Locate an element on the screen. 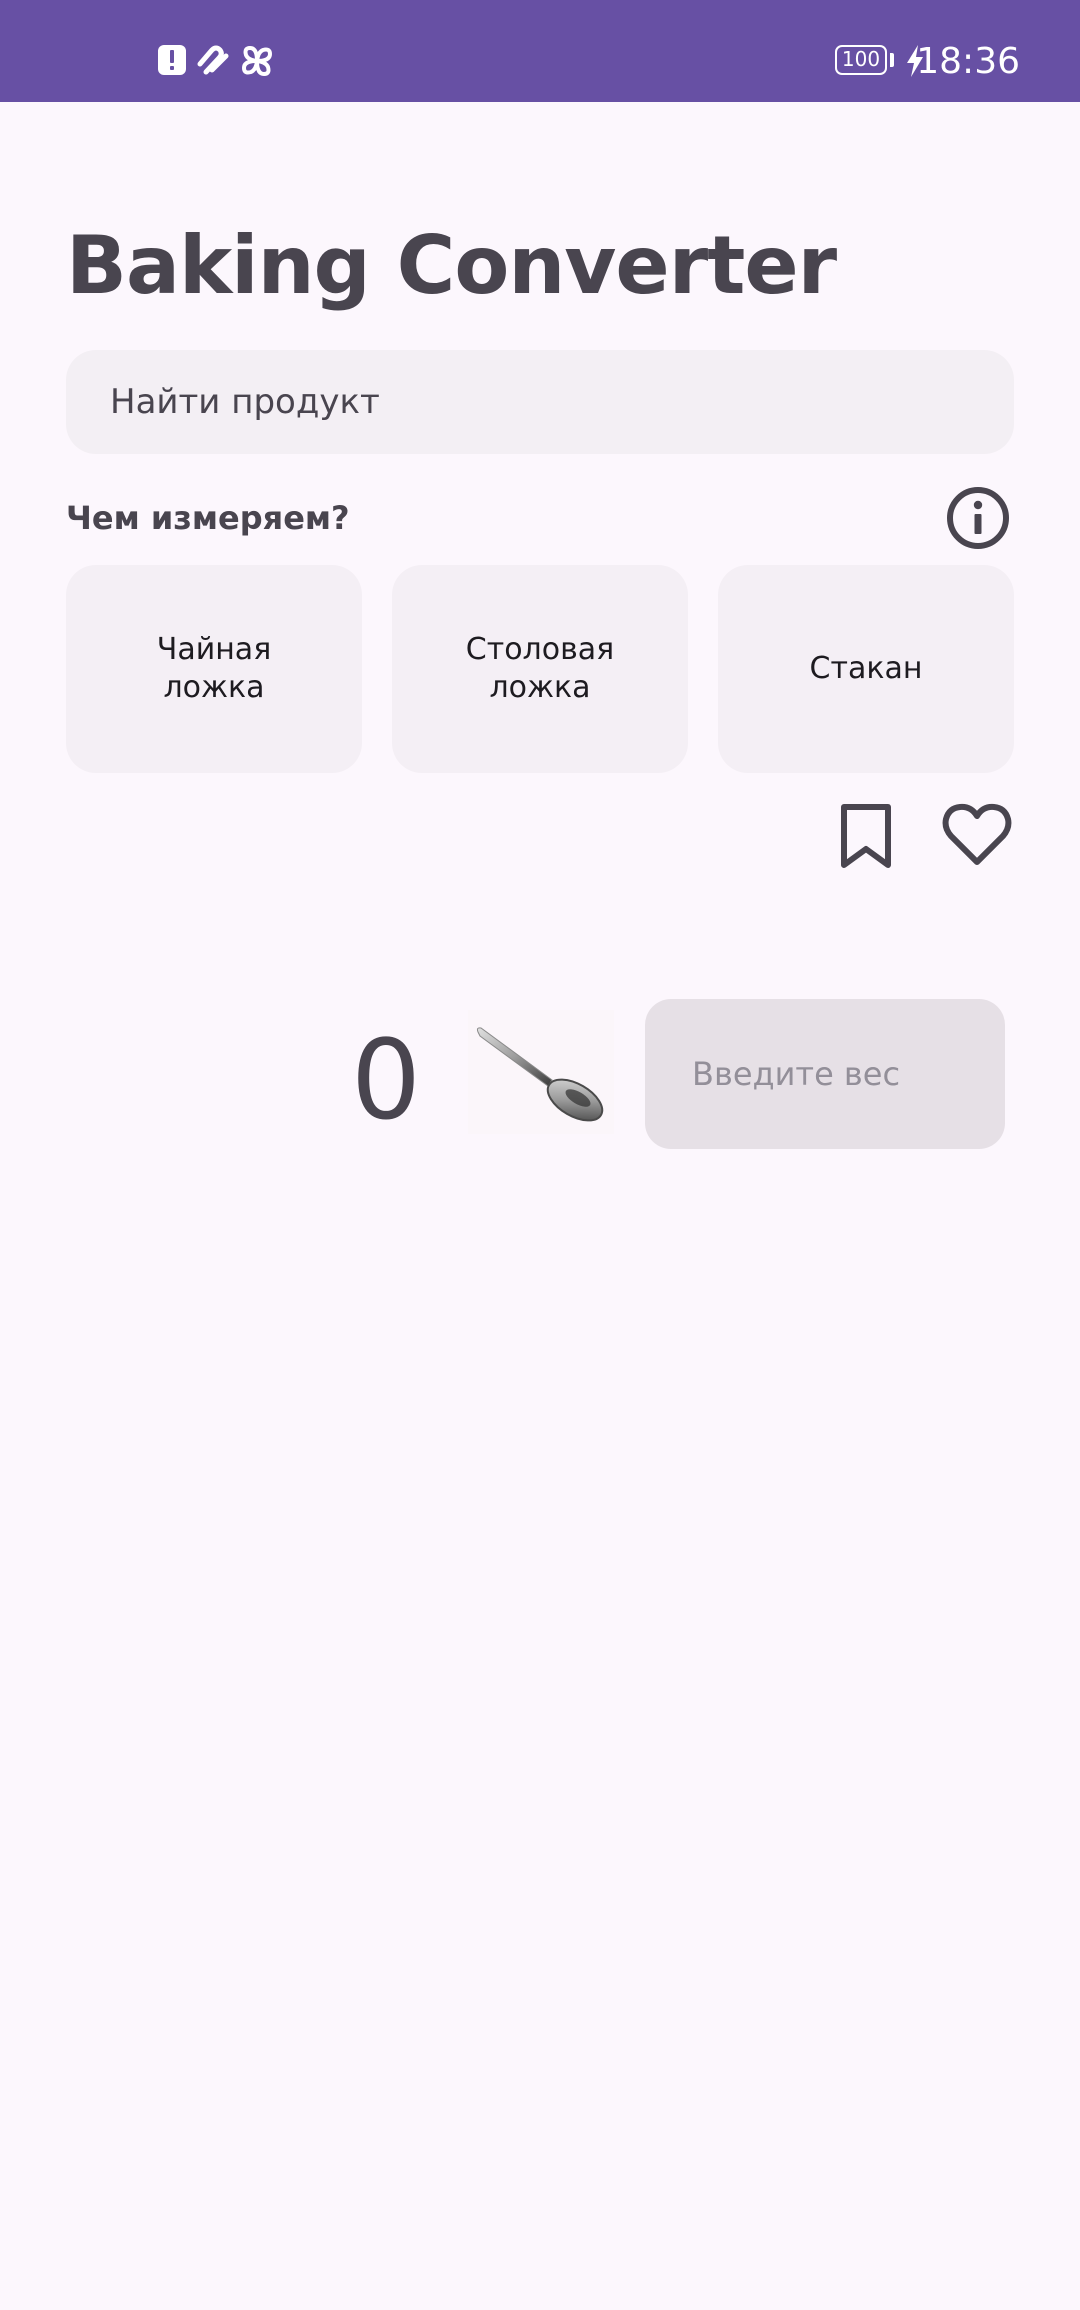 The width and height of the screenshot is (1080, 2310). health-icon is located at coordinates (213, 60).